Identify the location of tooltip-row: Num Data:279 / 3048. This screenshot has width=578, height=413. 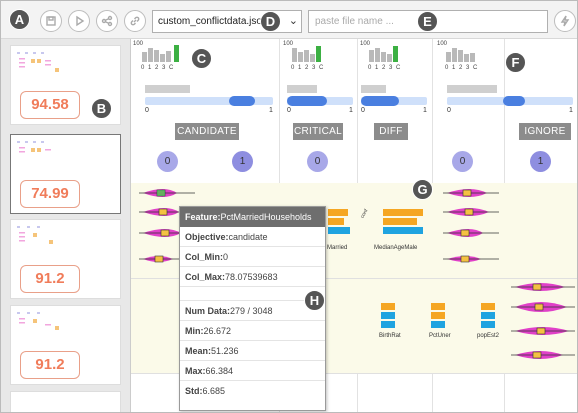
(252, 311).